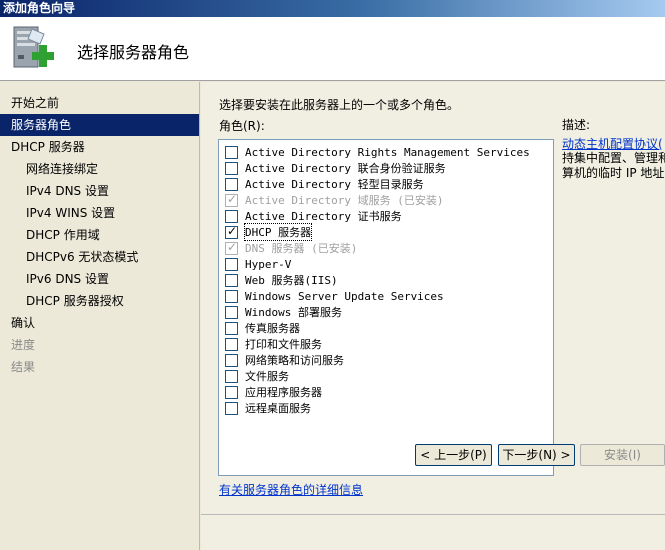 The height and width of the screenshot is (550, 665). I want to click on button-bar, so click(433, 532).